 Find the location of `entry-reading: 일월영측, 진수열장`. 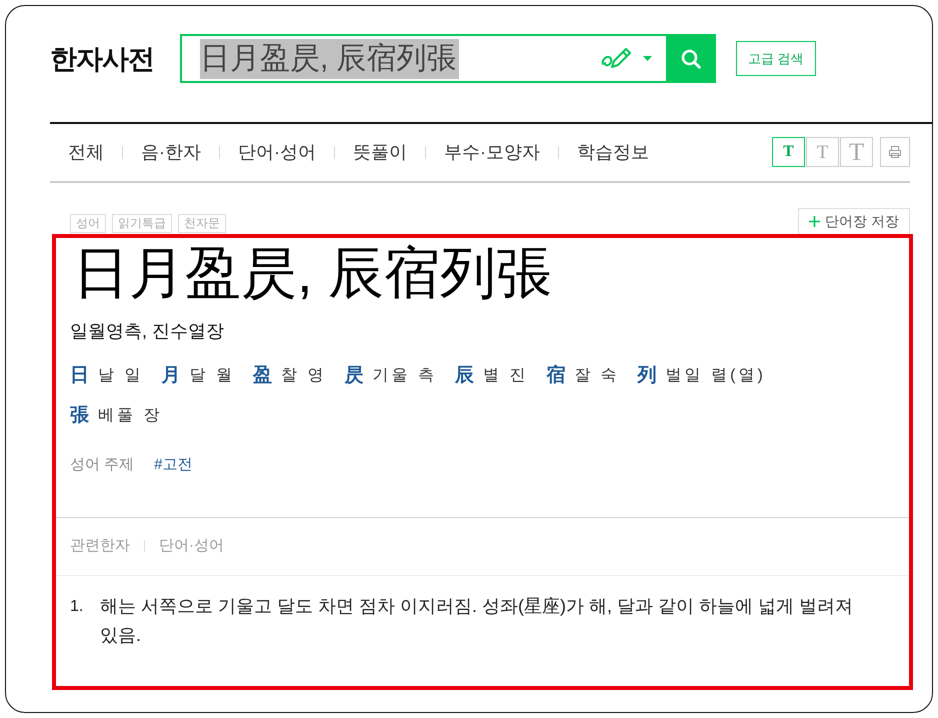

entry-reading: 일월영측, 진수열장 is located at coordinates (148, 331).